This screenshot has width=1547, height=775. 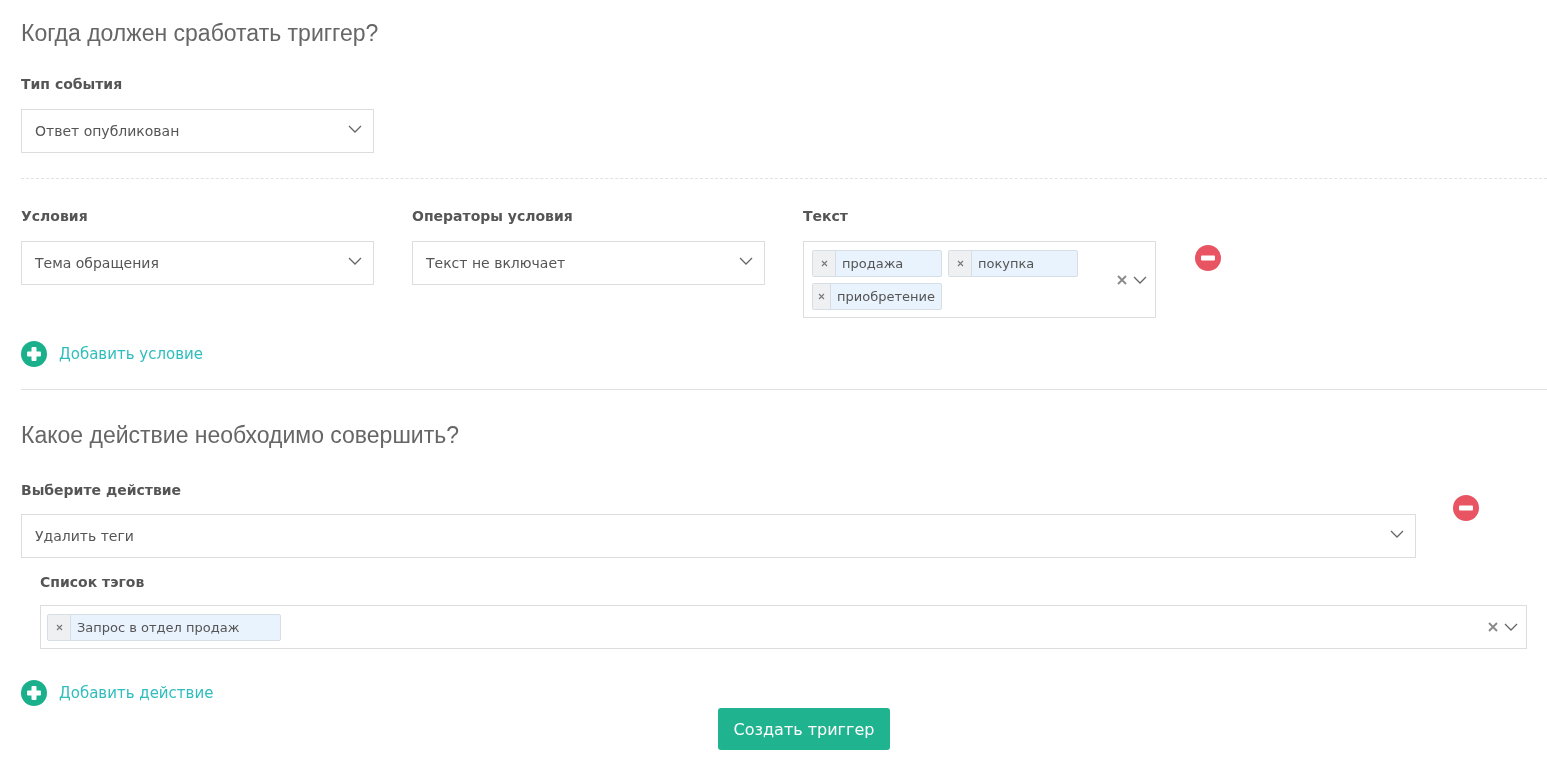 I want to click on tag-label: Запрос в отдел продаж, so click(x=158, y=627).